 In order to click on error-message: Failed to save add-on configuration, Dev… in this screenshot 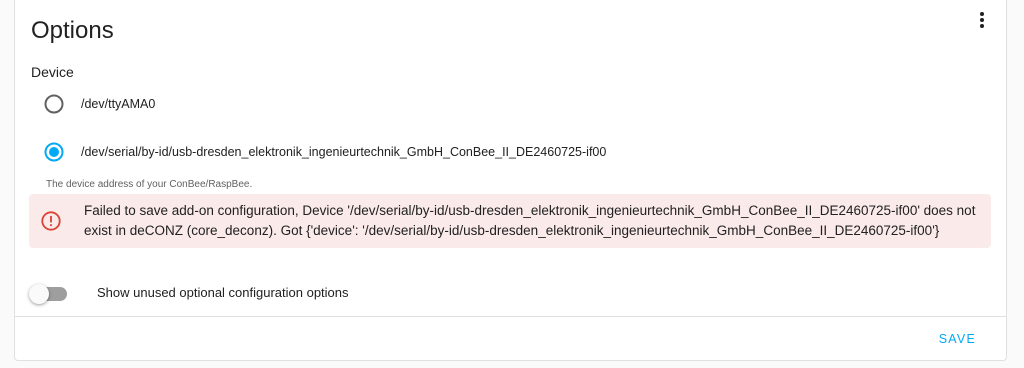, I will do `click(534, 221)`.